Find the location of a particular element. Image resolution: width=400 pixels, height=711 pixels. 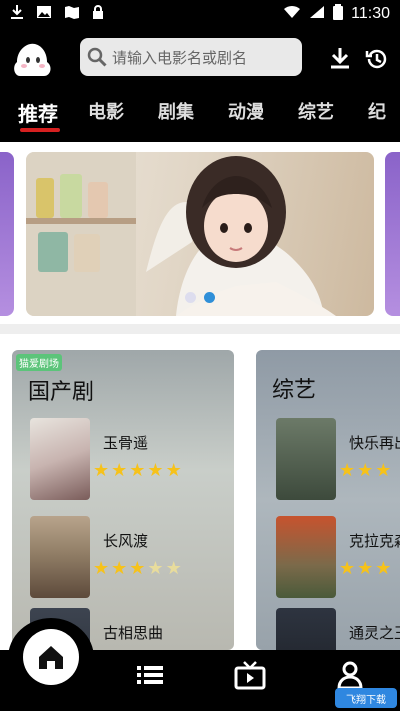

history-icon is located at coordinates (376, 59).